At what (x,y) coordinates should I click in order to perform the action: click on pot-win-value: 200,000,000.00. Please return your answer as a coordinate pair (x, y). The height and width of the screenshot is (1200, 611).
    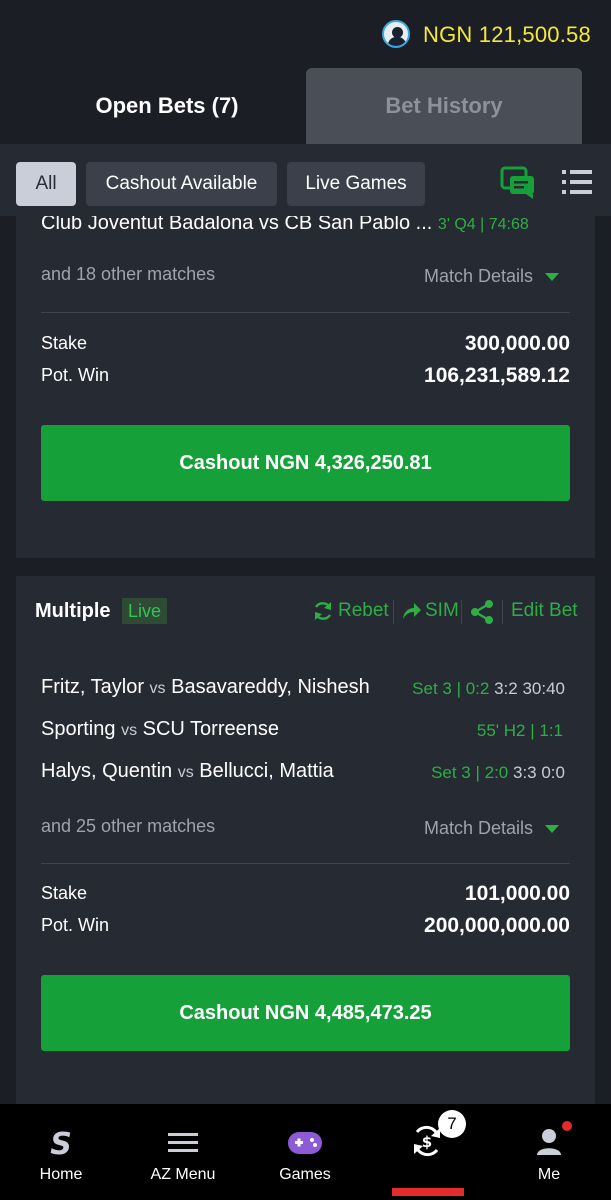
    Looking at the image, I should click on (497, 925).